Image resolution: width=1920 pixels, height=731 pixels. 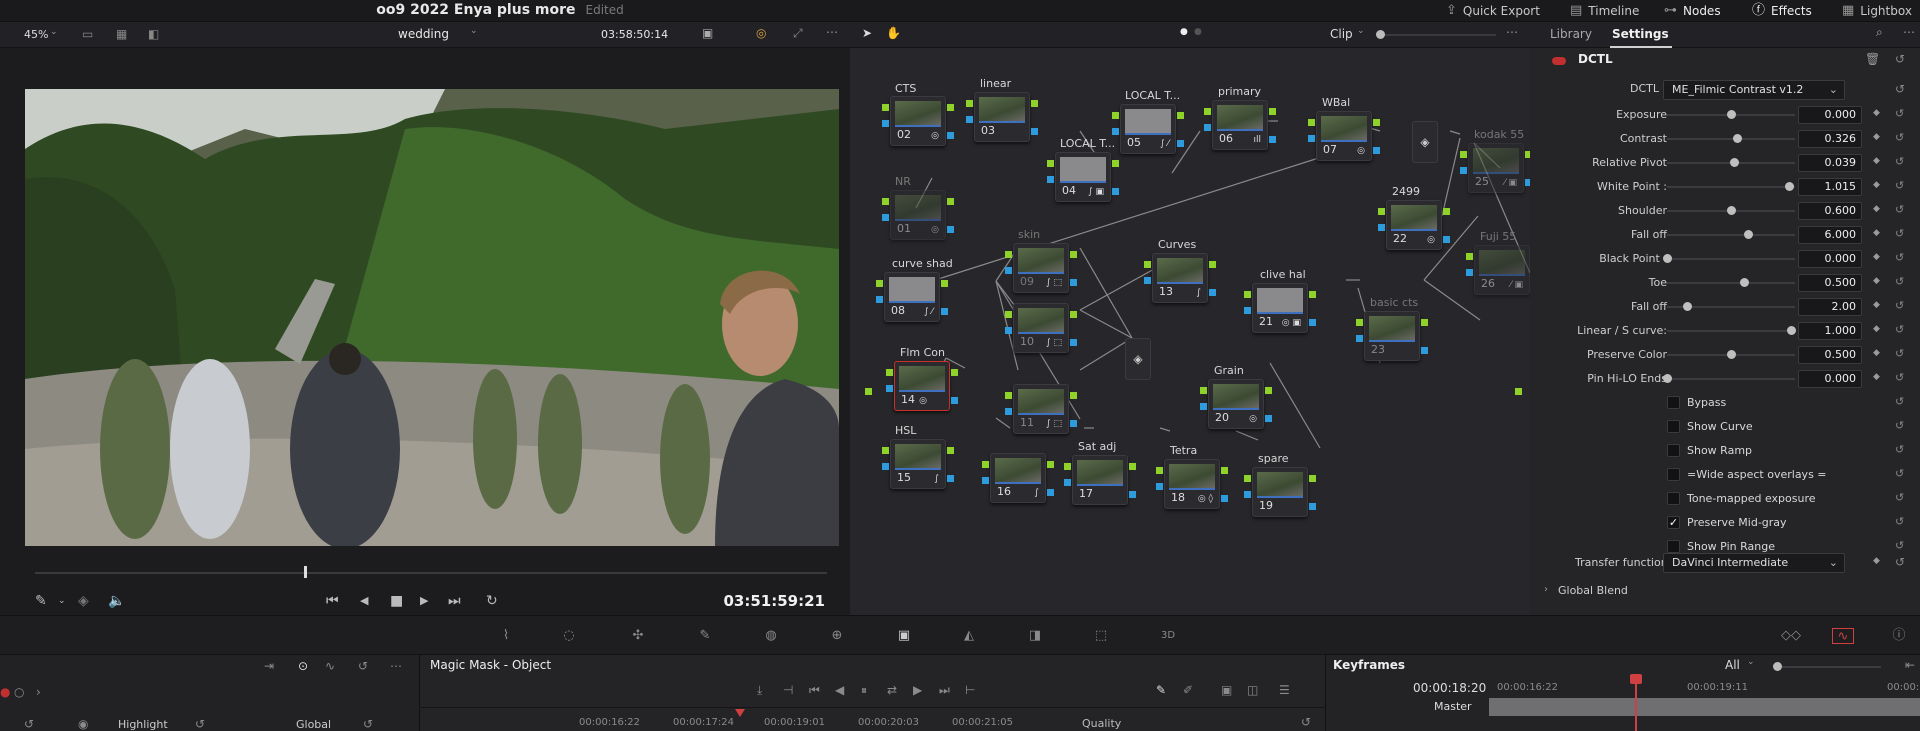 I want to click on keyframe-filter-select: All, so click(x=1732, y=665).